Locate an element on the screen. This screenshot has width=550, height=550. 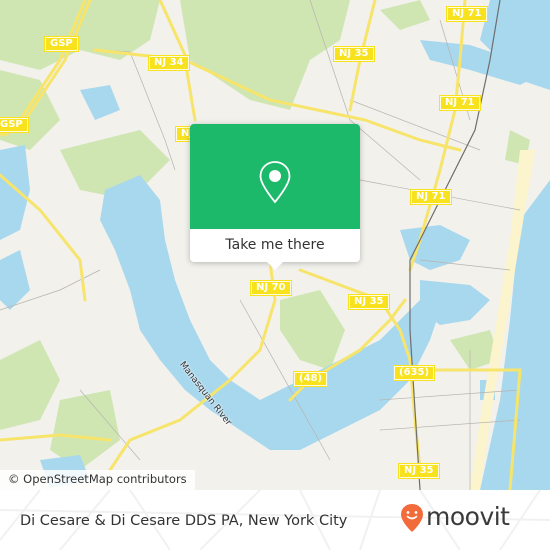
popup-pointer is located at coordinates (275, 266).